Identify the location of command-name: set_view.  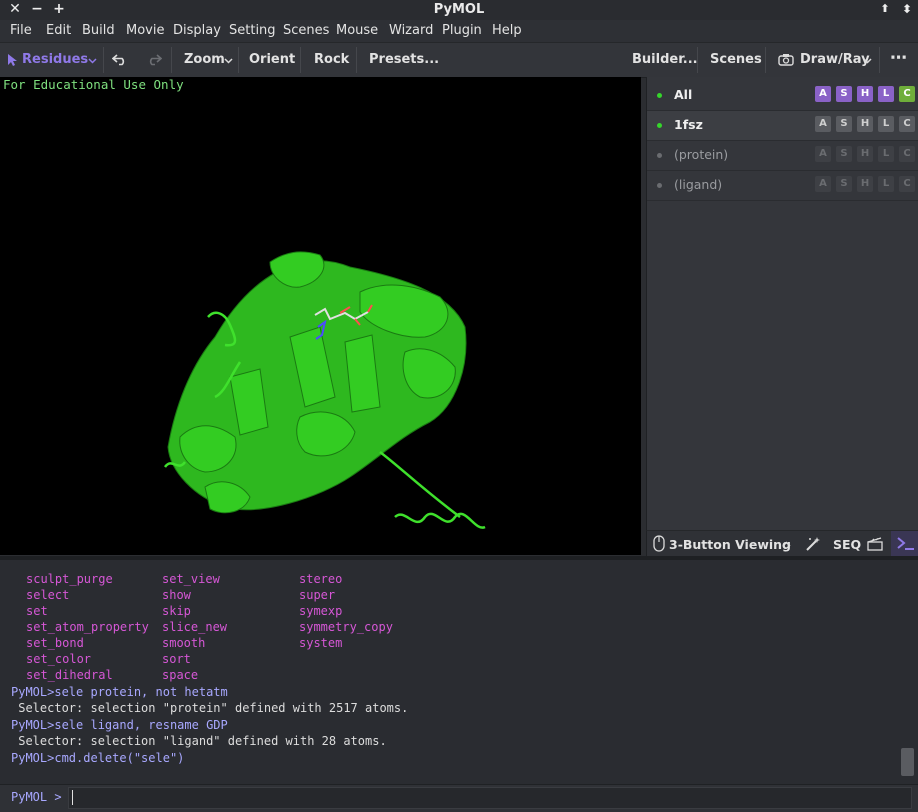
(191, 579).